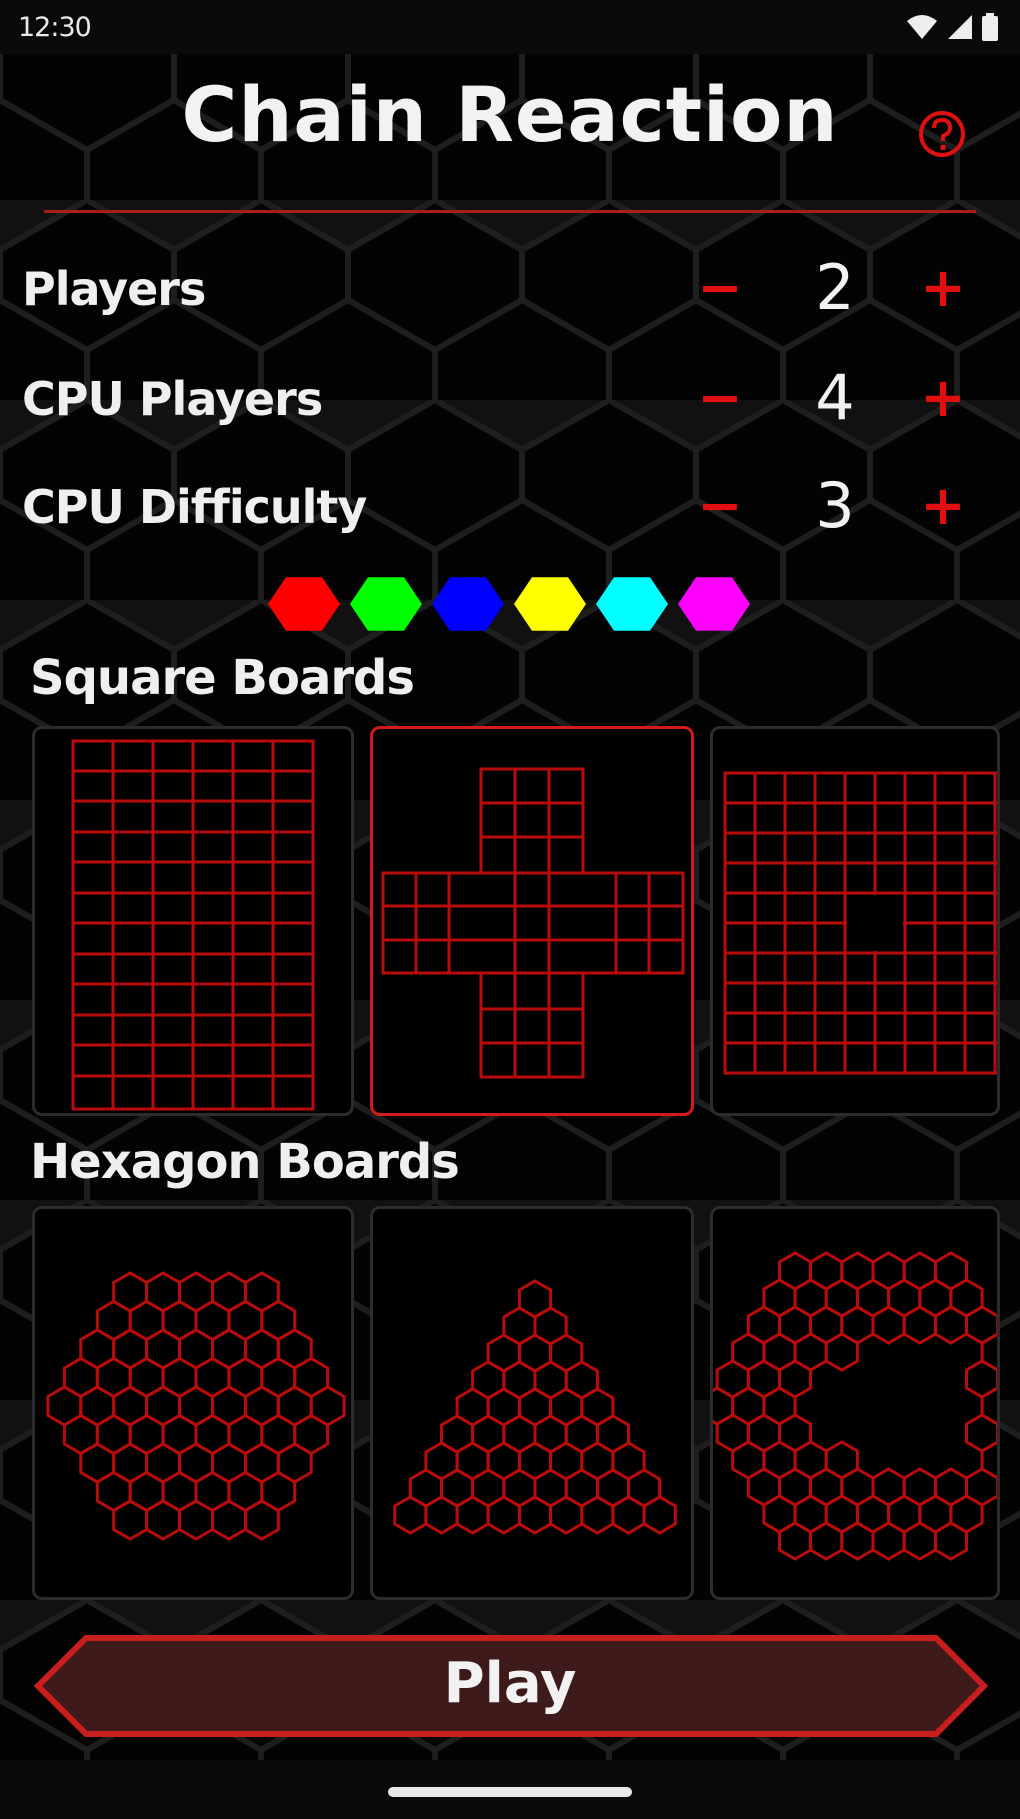  What do you see at coordinates (510, 211) in the screenshot?
I see `title-divider` at bounding box center [510, 211].